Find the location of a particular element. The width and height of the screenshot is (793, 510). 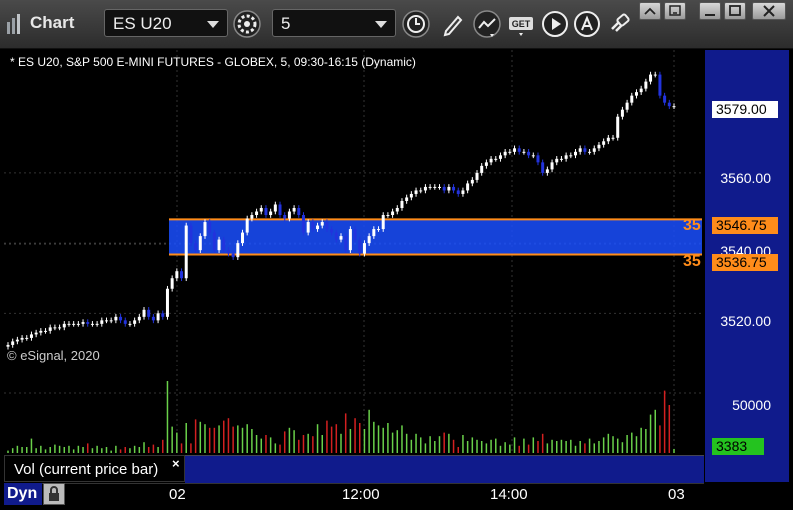

svg-text: GET is located at coordinates (521, 24).